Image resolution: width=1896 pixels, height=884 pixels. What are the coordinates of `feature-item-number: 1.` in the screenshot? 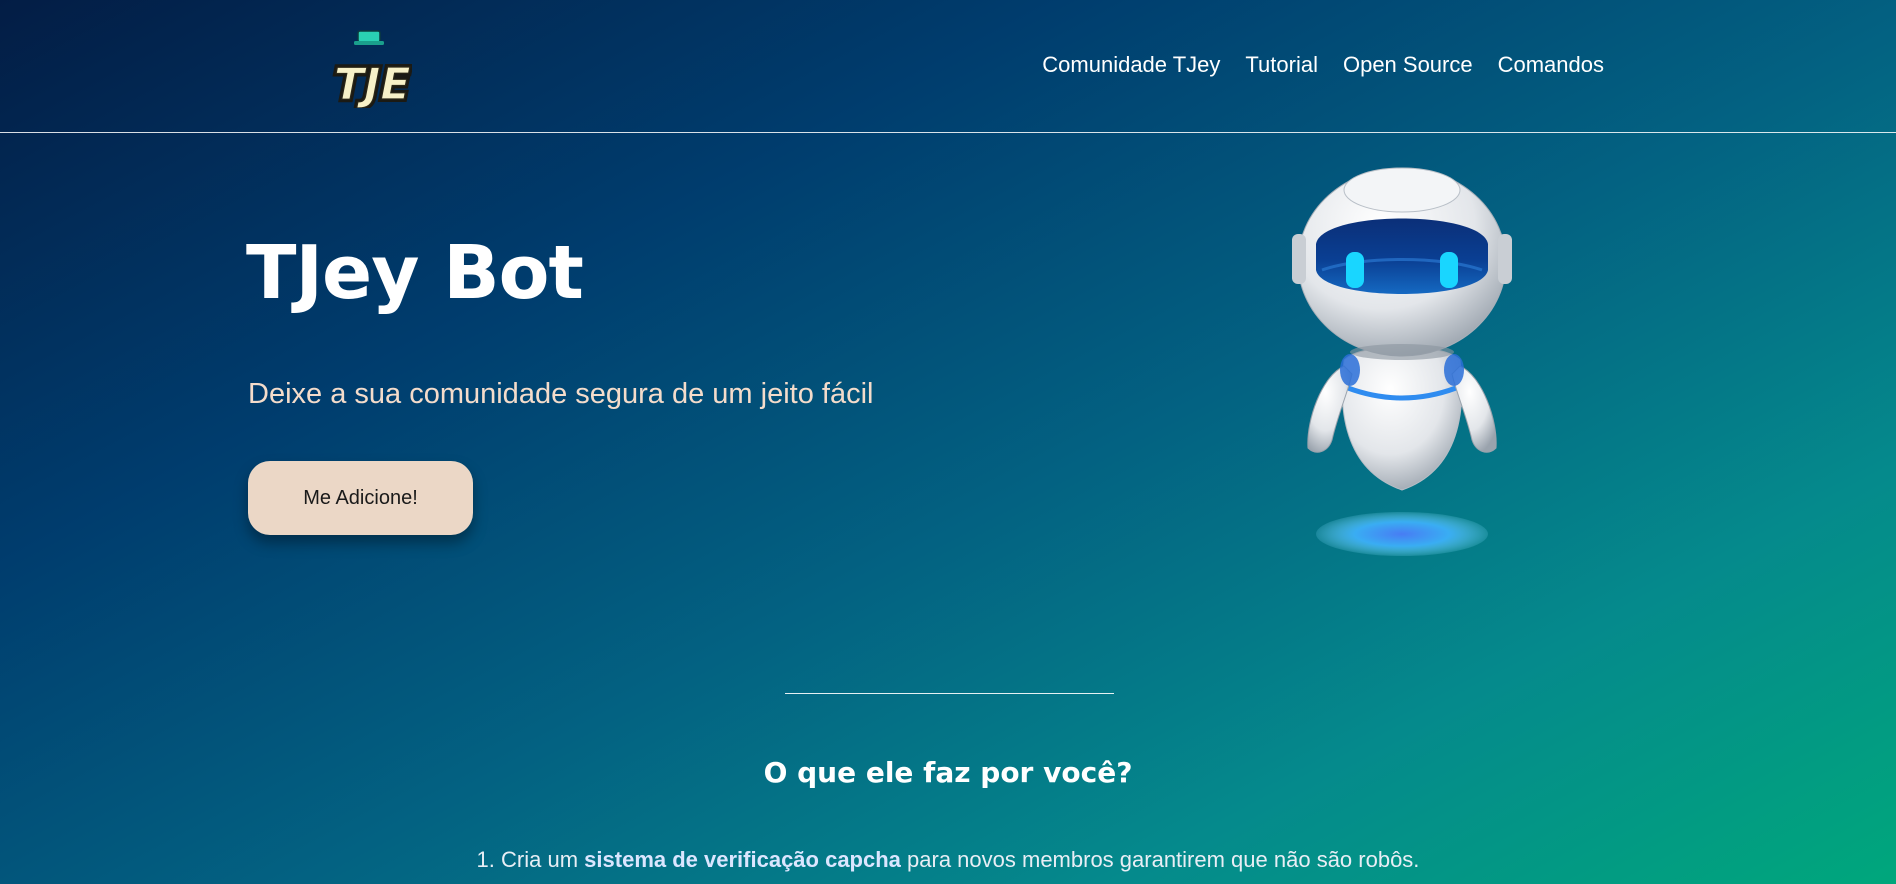 It's located at (485, 859).